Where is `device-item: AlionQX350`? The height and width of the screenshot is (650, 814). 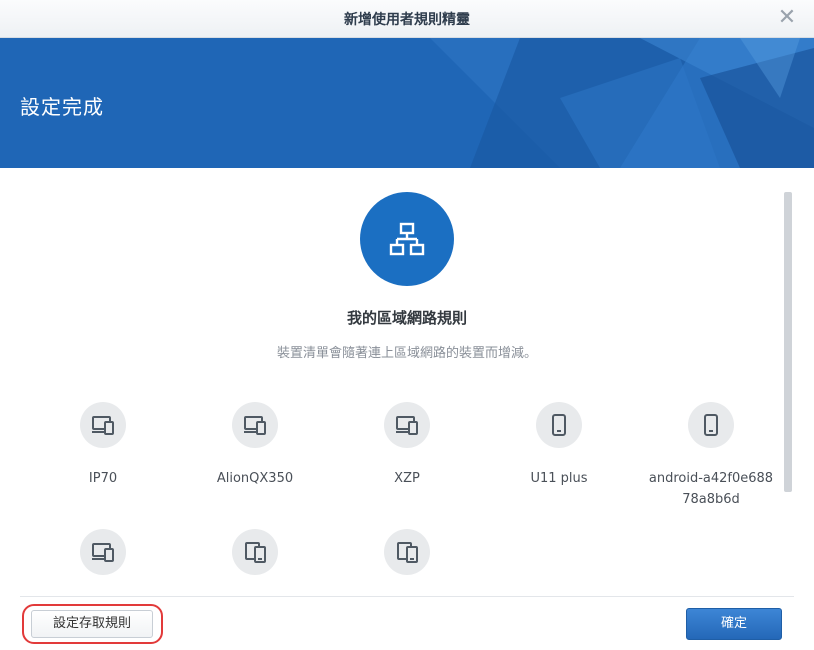
device-item: AlionQX350 is located at coordinates (255, 445).